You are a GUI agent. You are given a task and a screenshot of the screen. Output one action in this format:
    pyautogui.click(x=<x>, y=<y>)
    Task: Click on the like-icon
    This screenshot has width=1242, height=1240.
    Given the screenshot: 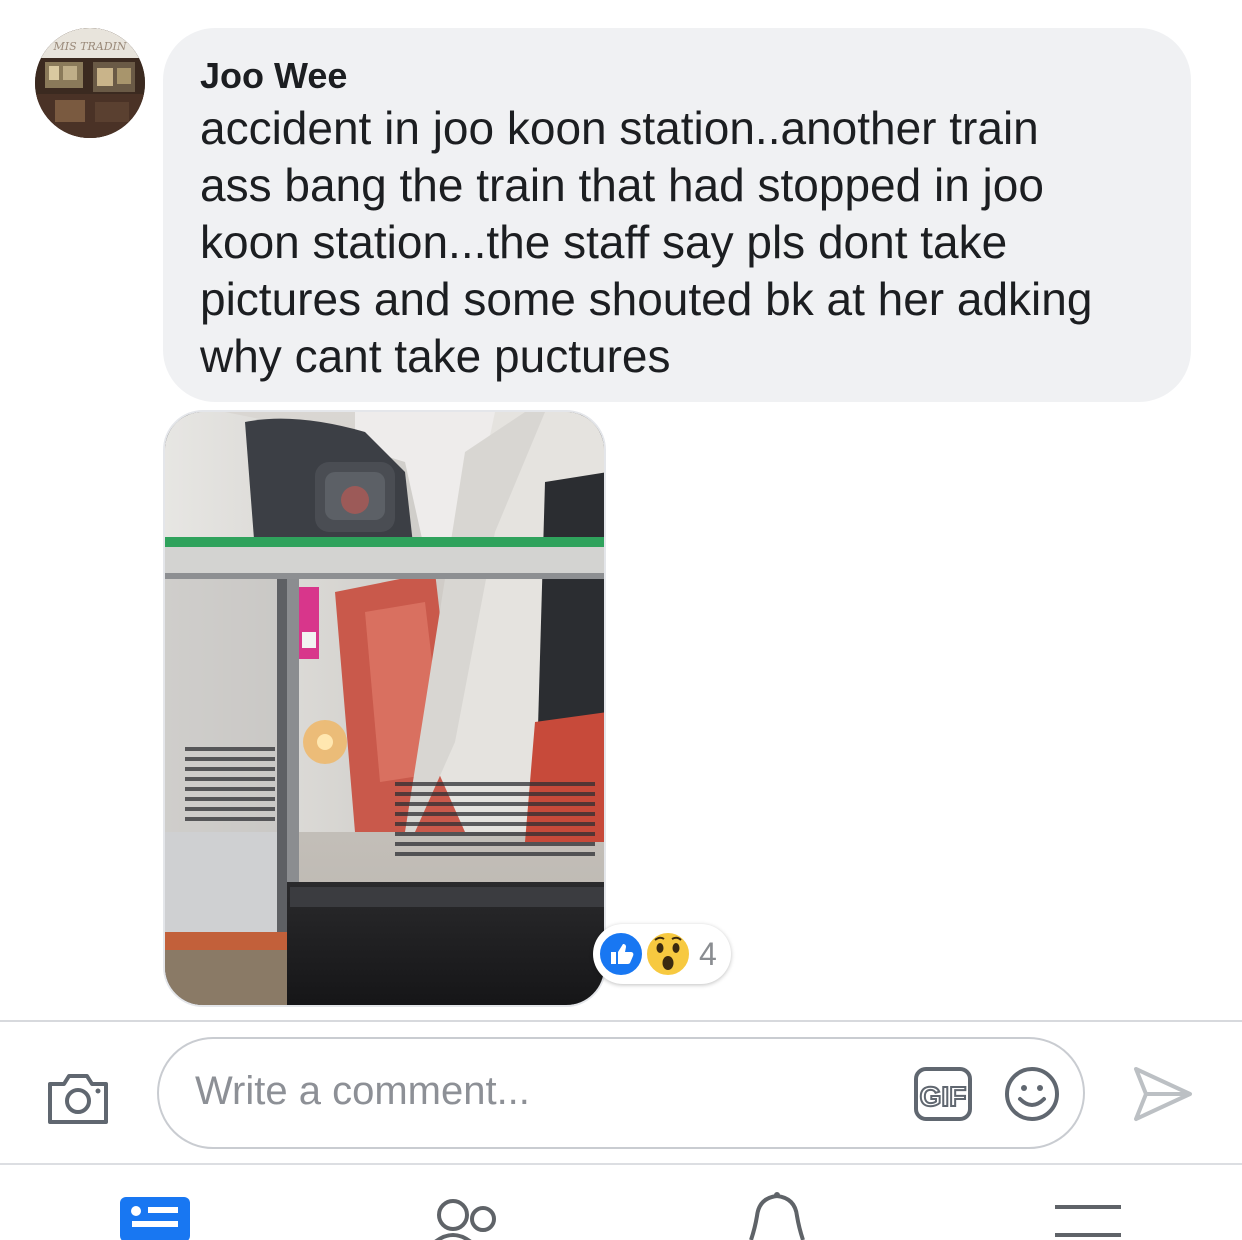 What is the action you would take?
    pyautogui.click(x=621, y=954)
    